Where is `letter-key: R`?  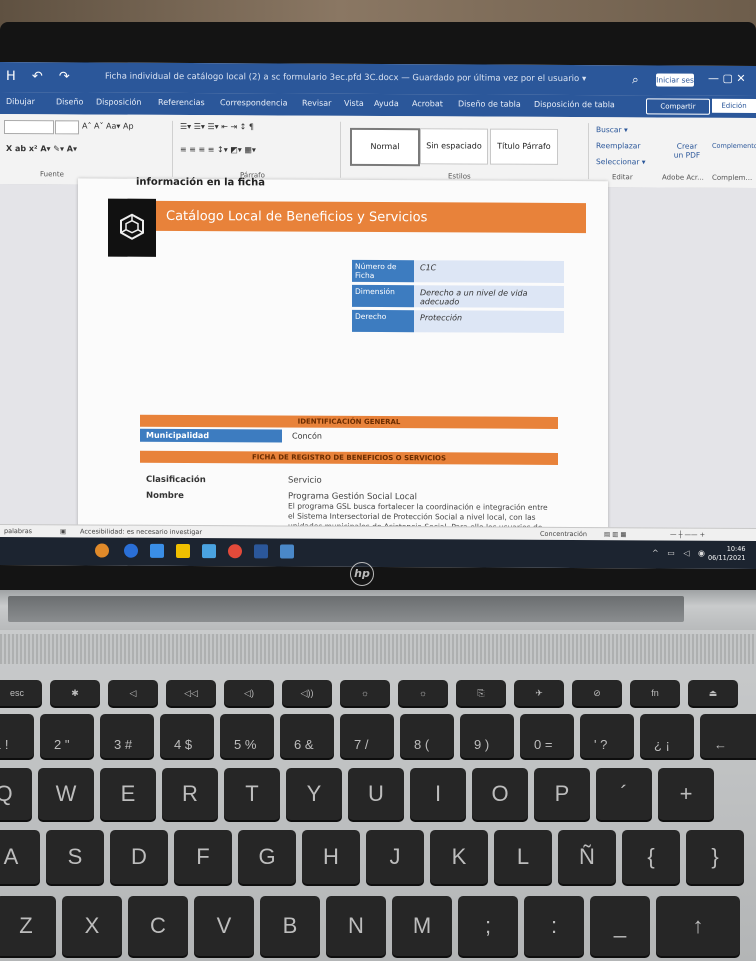 letter-key: R is located at coordinates (190, 794).